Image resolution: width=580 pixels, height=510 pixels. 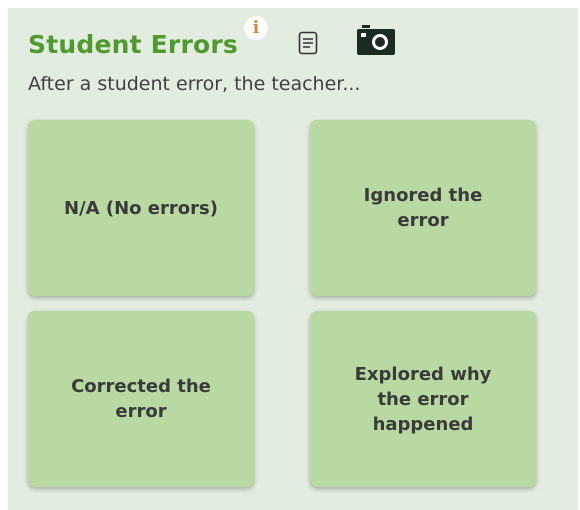 I want to click on panel-header: Student Errors, so click(x=133, y=44).